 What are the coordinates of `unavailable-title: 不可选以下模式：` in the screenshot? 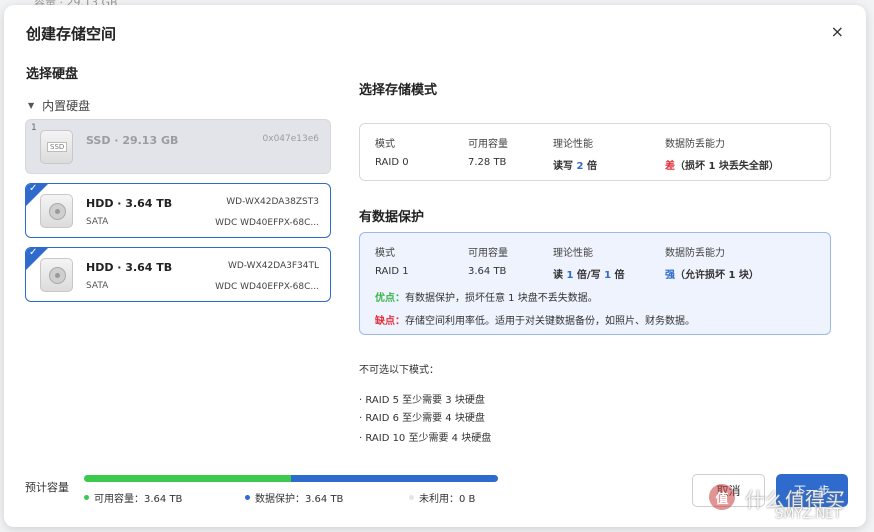 It's located at (399, 370).